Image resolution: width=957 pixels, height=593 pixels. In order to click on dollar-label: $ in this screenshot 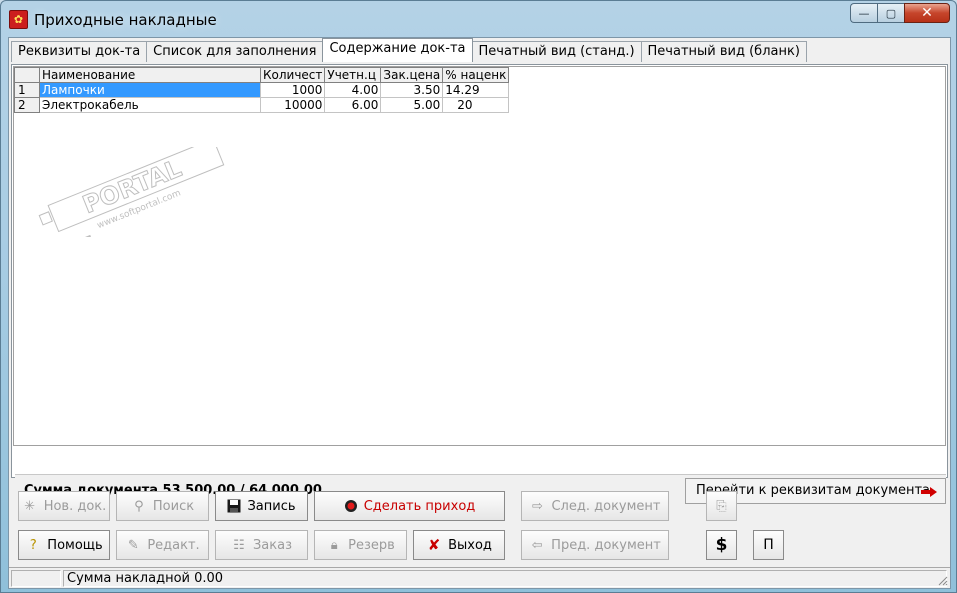, I will do `click(721, 545)`.